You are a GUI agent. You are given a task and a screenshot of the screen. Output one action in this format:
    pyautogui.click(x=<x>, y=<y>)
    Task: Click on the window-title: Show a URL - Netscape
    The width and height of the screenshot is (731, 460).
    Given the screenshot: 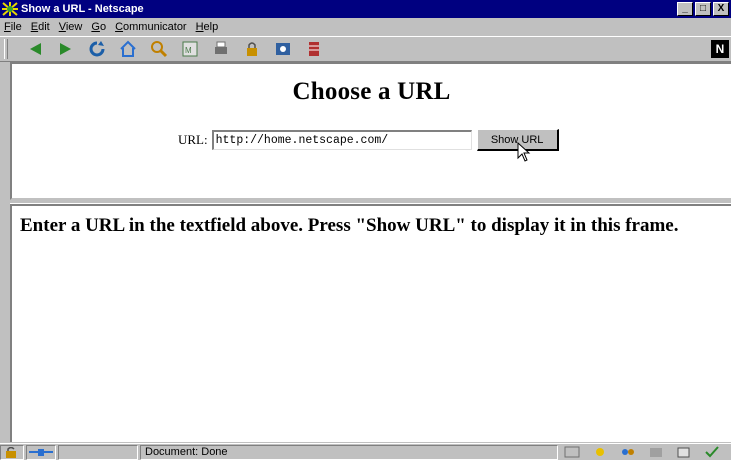 What is the action you would take?
    pyautogui.click(x=82, y=9)
    